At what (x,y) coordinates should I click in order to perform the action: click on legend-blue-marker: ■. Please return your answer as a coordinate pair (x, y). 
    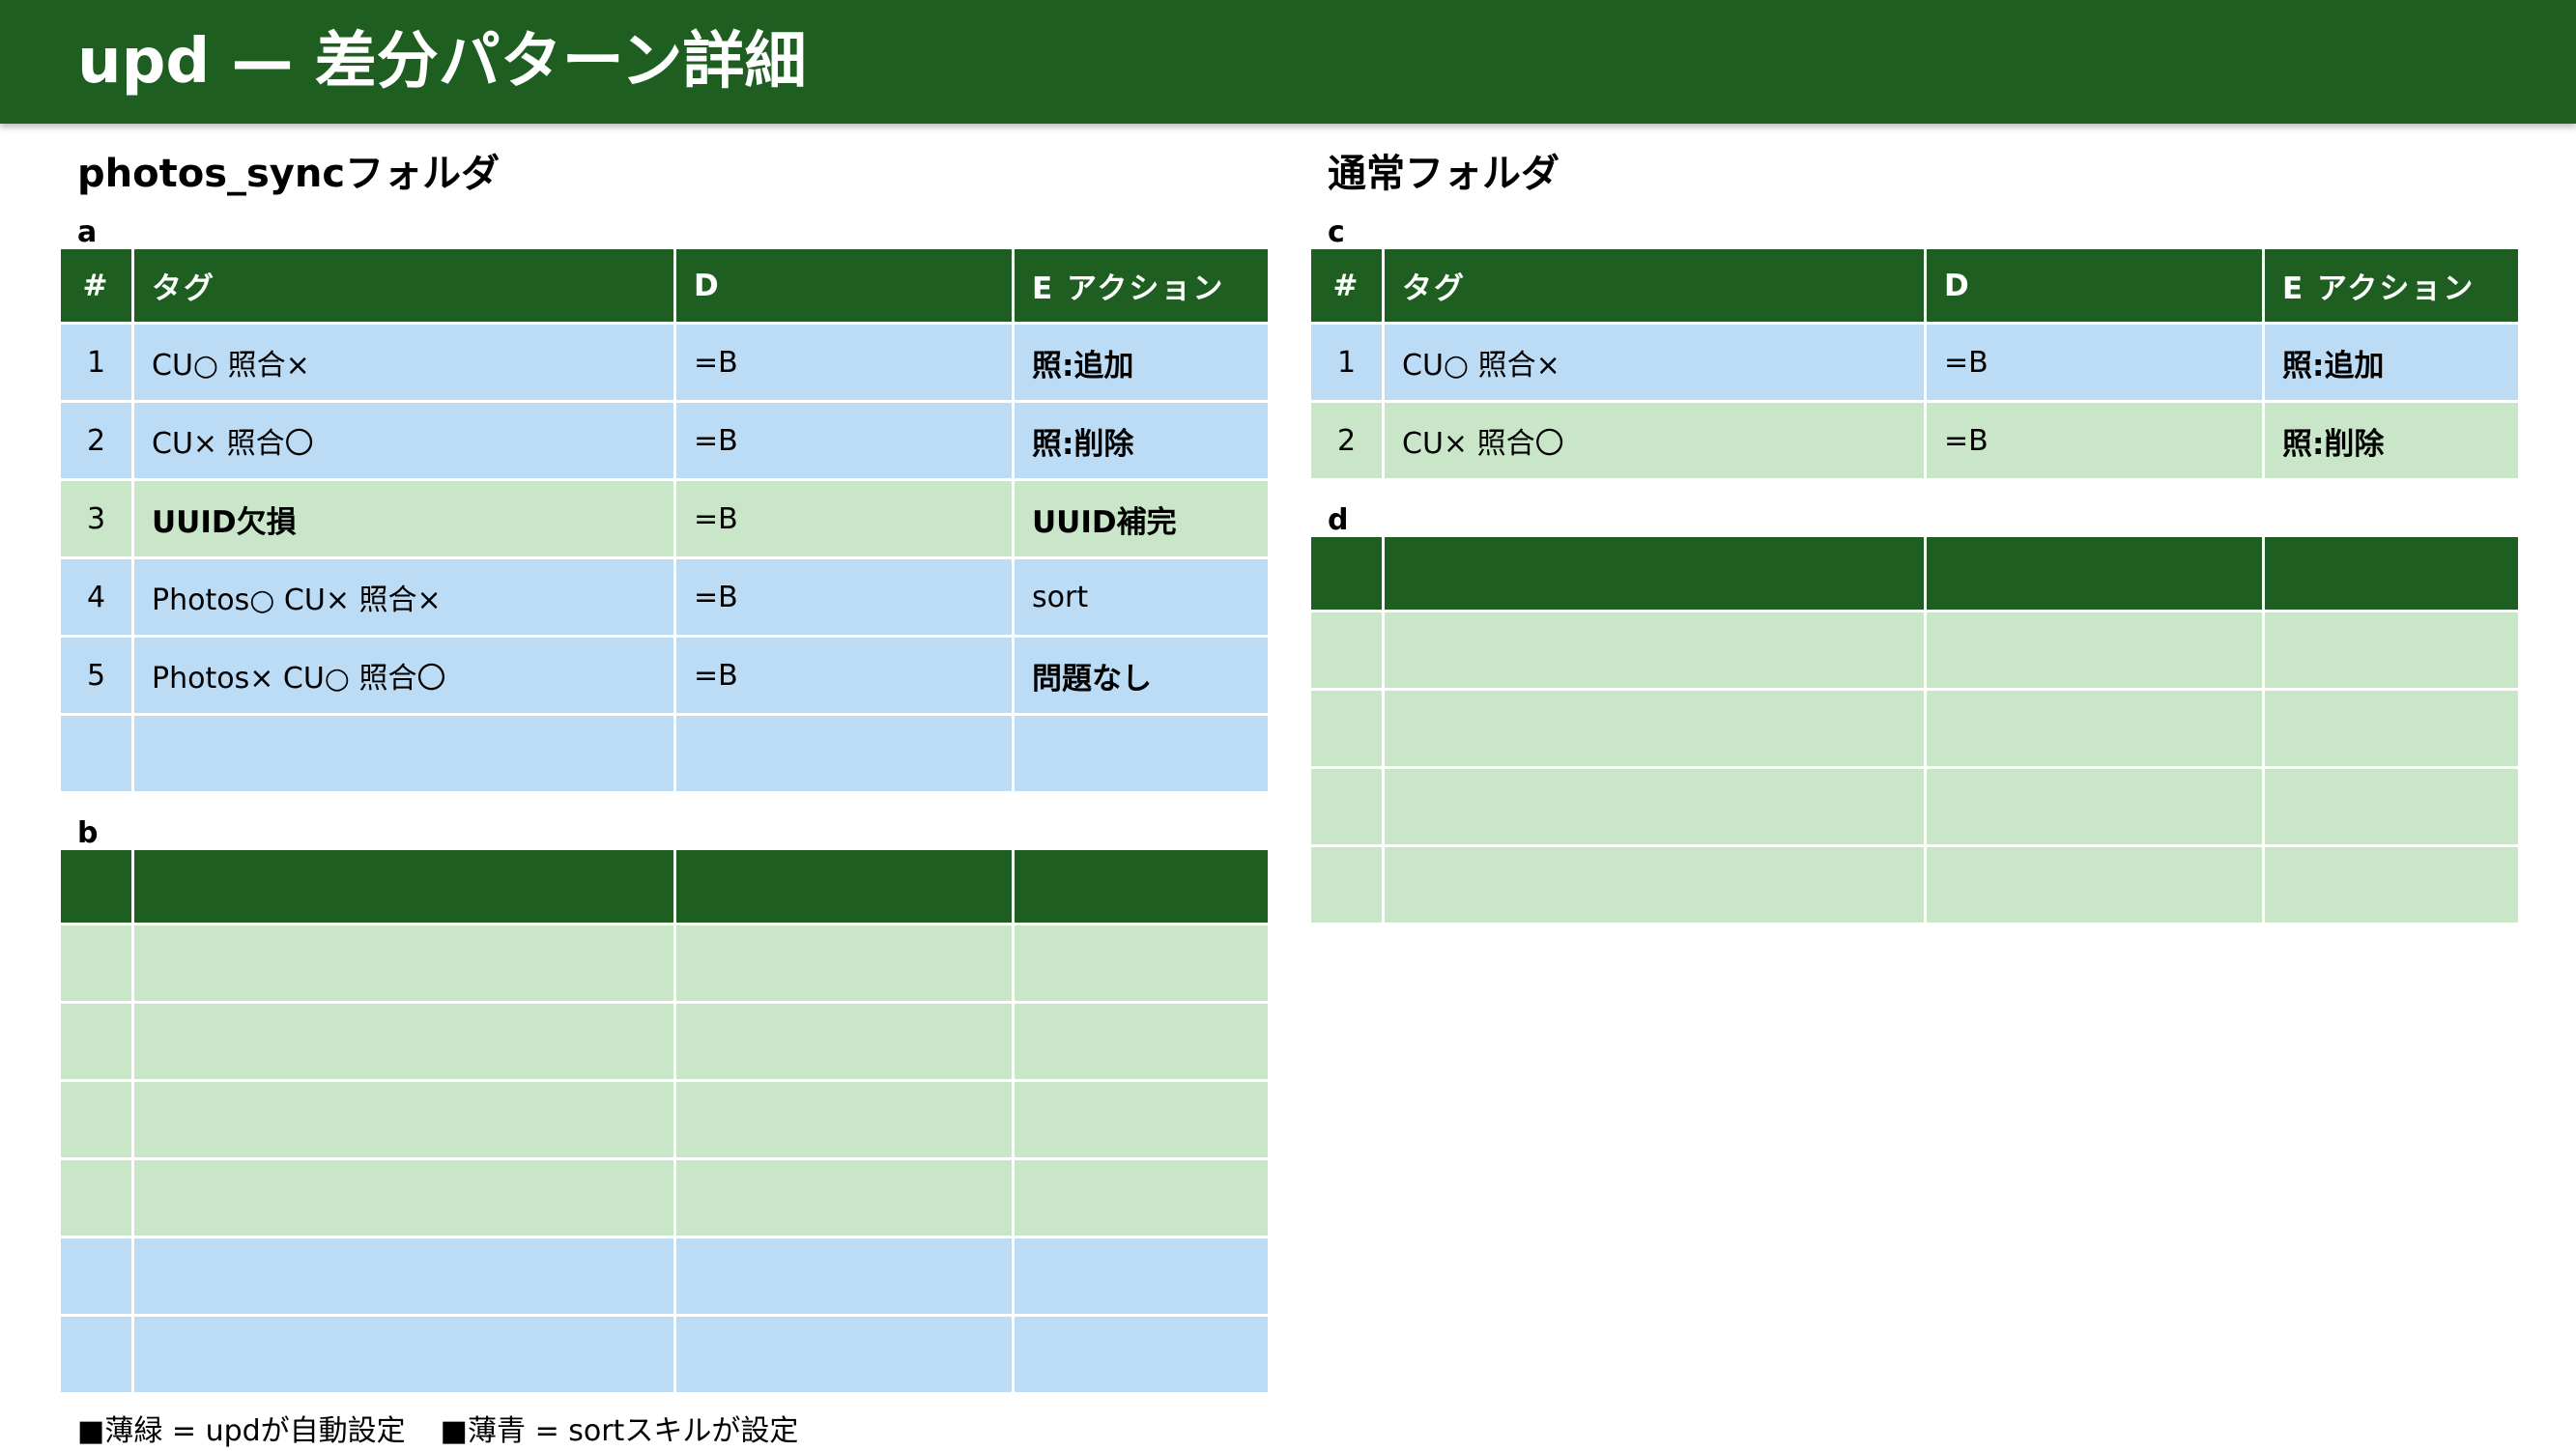
    Looking at the image, I should click on (455, 1431).